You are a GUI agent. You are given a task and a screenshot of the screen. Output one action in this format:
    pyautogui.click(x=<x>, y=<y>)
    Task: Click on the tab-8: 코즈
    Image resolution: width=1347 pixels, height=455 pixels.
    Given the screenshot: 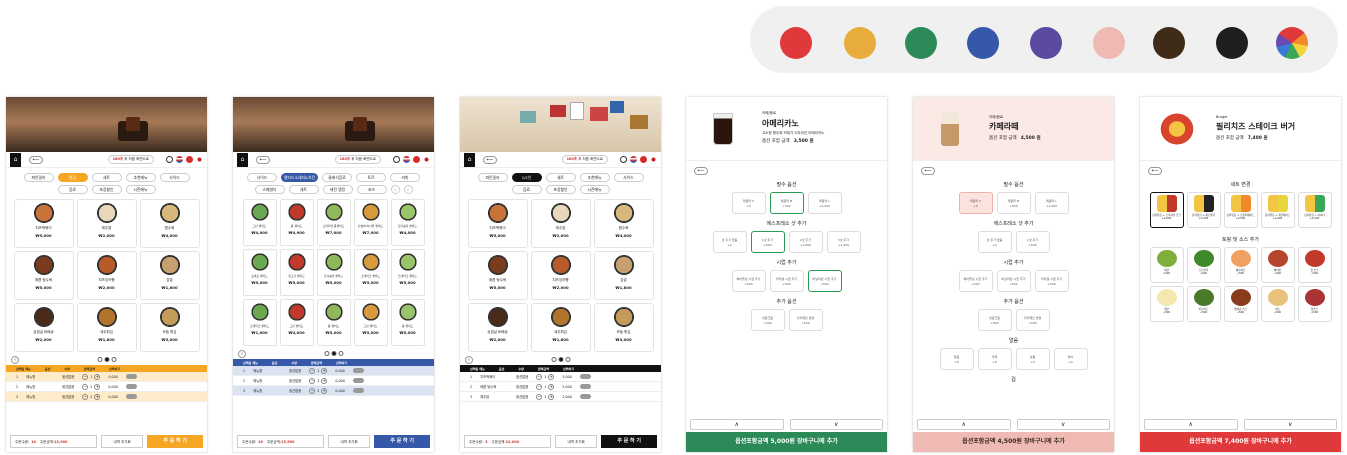 What is the action you would take?
    pyautogui.click(x=371, y=189)
    